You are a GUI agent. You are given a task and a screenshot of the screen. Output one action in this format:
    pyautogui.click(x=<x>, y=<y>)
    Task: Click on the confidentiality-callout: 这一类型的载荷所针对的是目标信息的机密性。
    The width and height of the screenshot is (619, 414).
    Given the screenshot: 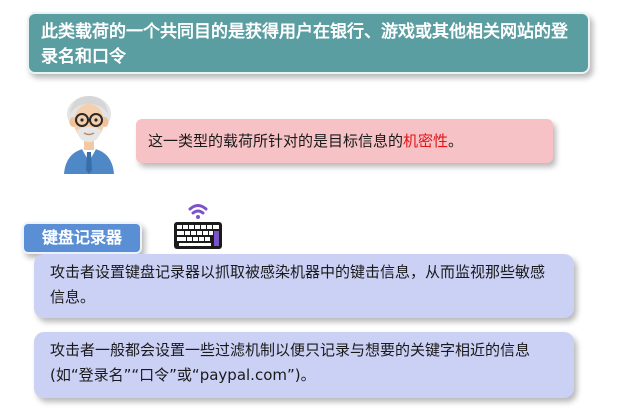 What is the action you would take?
    pyautogui.click(x=344, y=141)
    